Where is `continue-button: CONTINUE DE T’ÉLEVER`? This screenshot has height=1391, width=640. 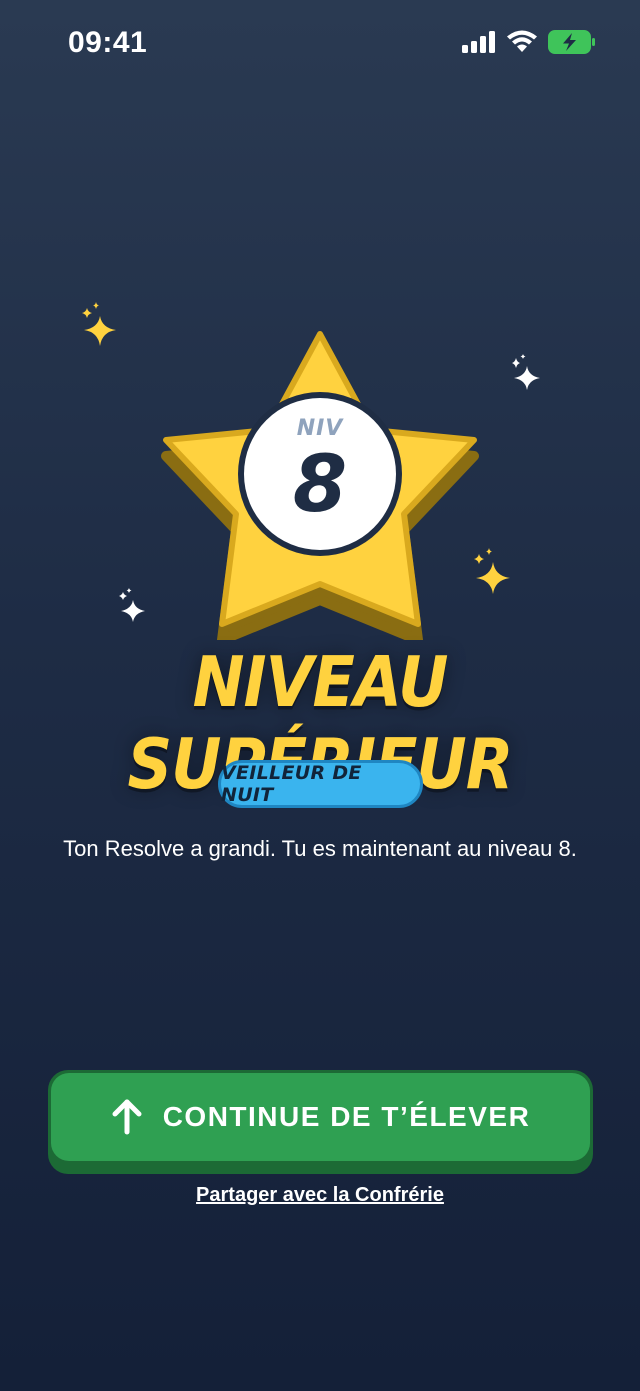
continue-button: CONTINUE DE T’ÉLEVER is located at coordinates (320, 1122).